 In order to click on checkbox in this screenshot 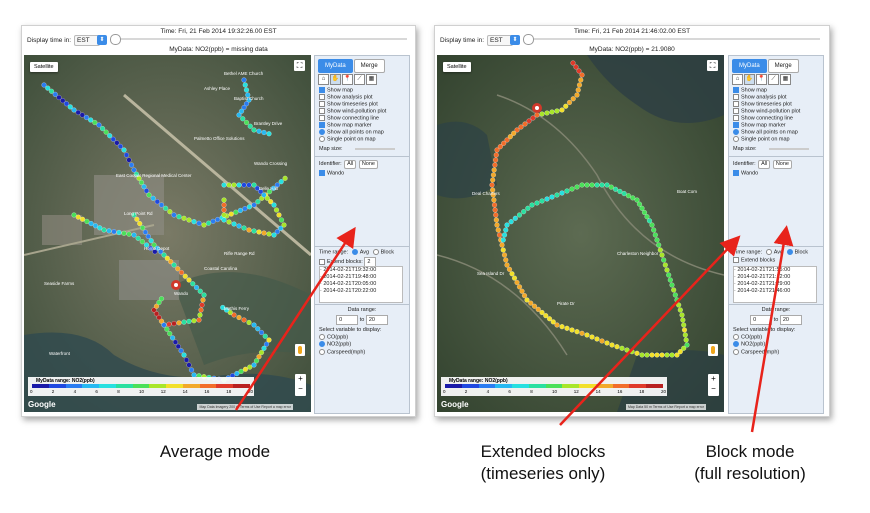, I will do `click(322, 97)`.